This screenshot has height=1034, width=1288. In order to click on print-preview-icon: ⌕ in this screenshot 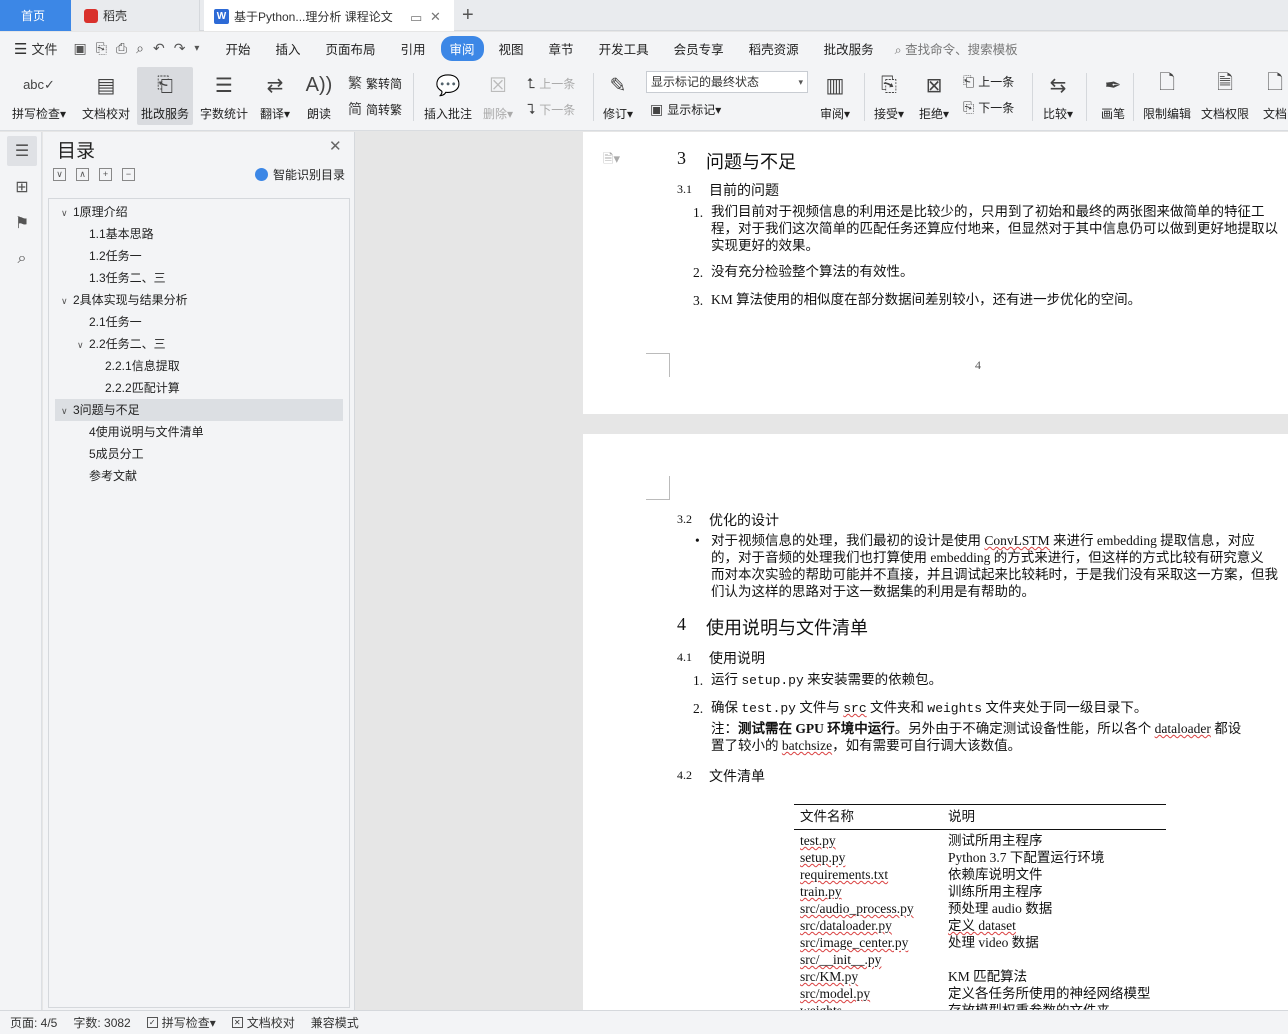, I will do `click(140, 48)`.